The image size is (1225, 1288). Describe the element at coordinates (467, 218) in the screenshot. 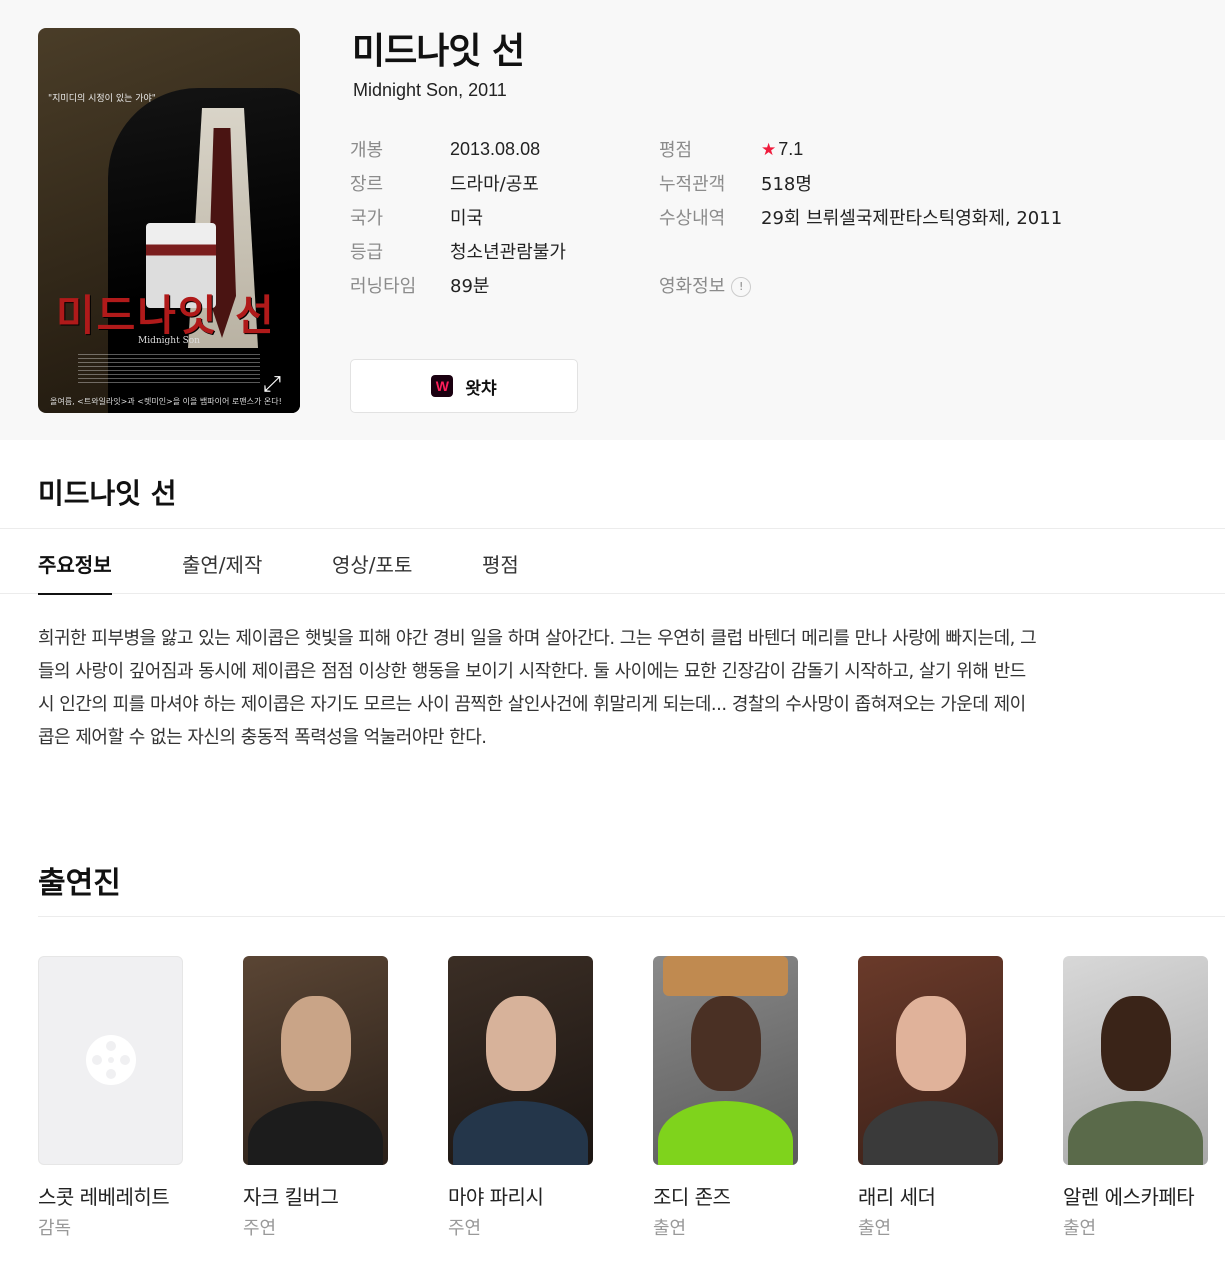

I see `info-value: 미국` at that location.